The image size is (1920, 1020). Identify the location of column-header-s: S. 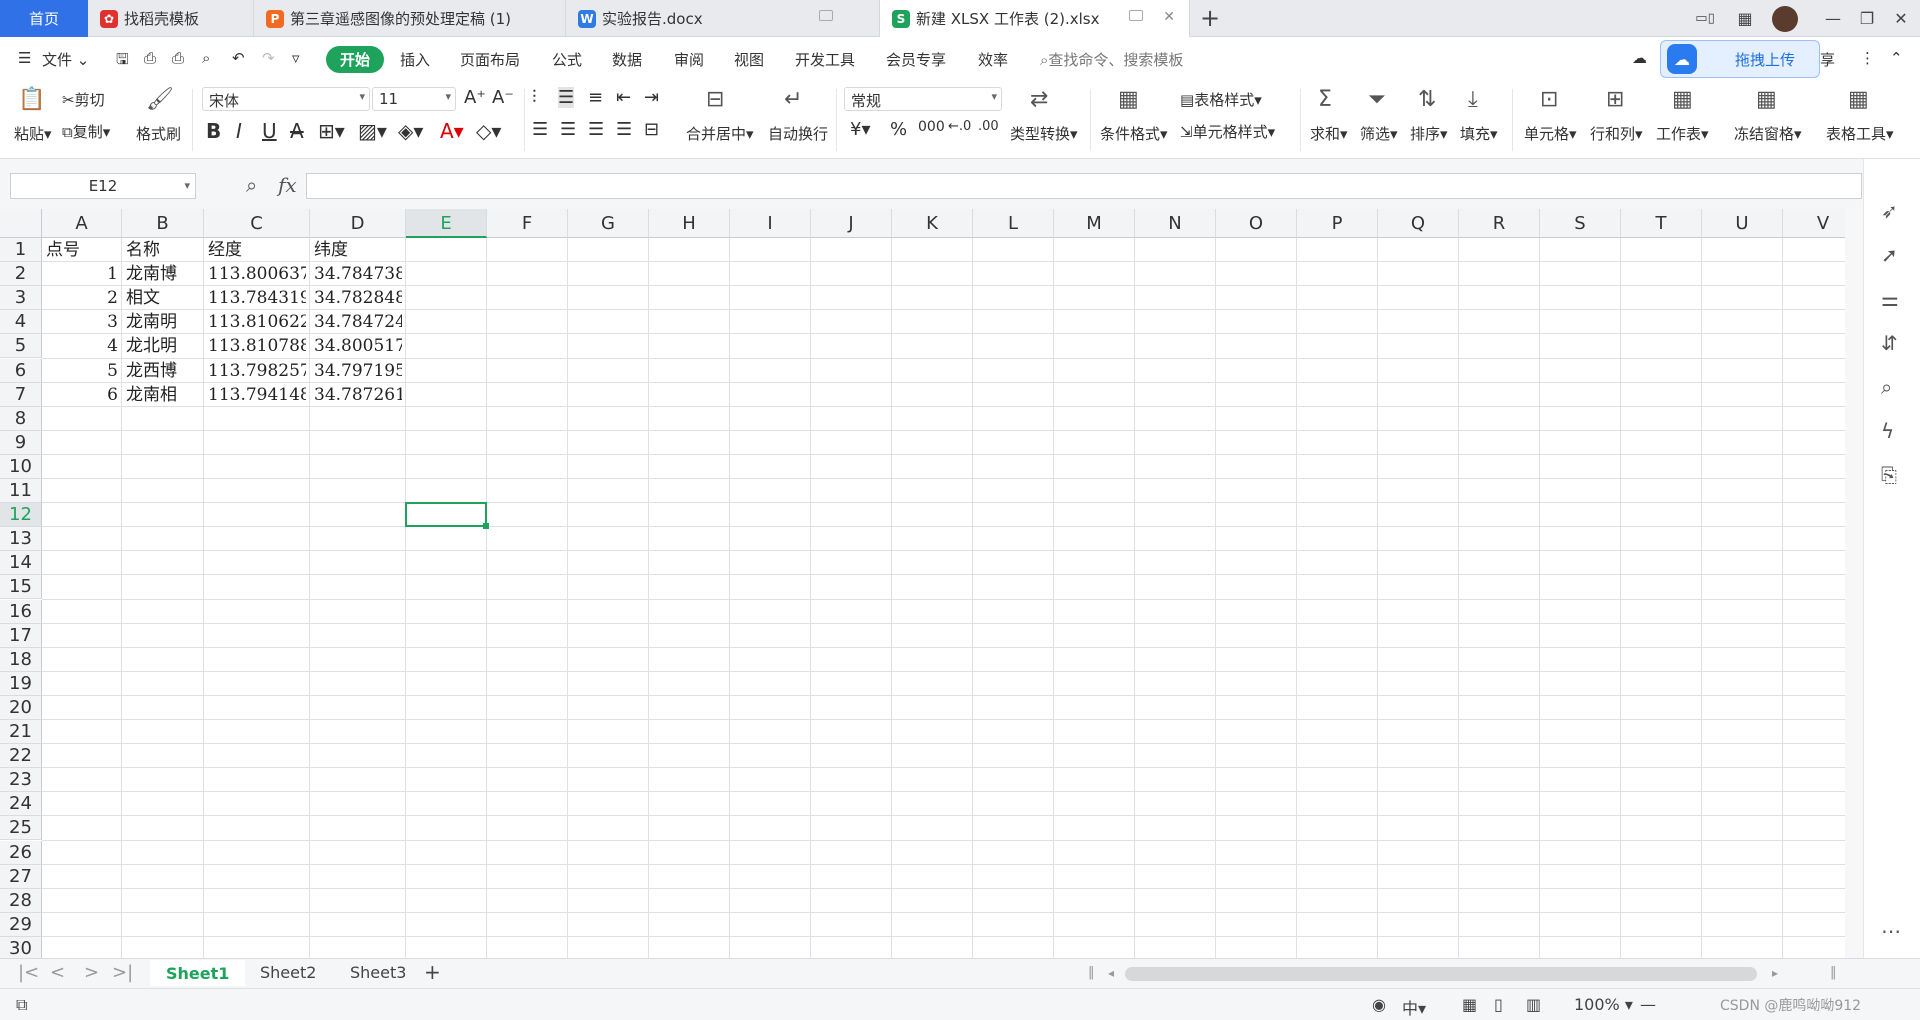
(1580, 223).